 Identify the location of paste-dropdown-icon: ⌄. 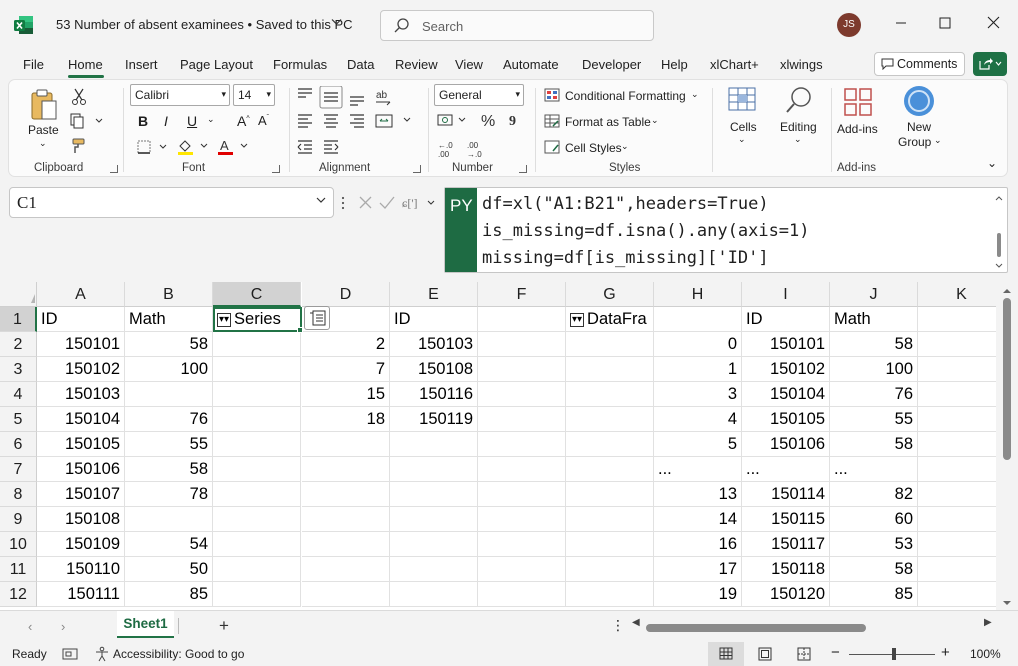
(43, 143).